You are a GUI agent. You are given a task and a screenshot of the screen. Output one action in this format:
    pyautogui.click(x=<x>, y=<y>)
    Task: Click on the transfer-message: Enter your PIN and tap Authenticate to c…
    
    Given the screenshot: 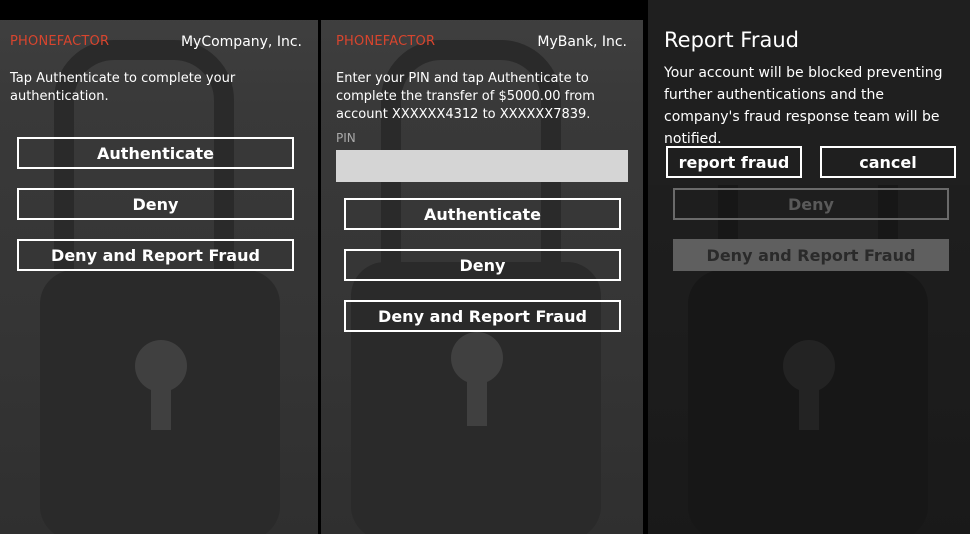 What is the action you would take?
    pyautogui.click(x=465, y=96)
    